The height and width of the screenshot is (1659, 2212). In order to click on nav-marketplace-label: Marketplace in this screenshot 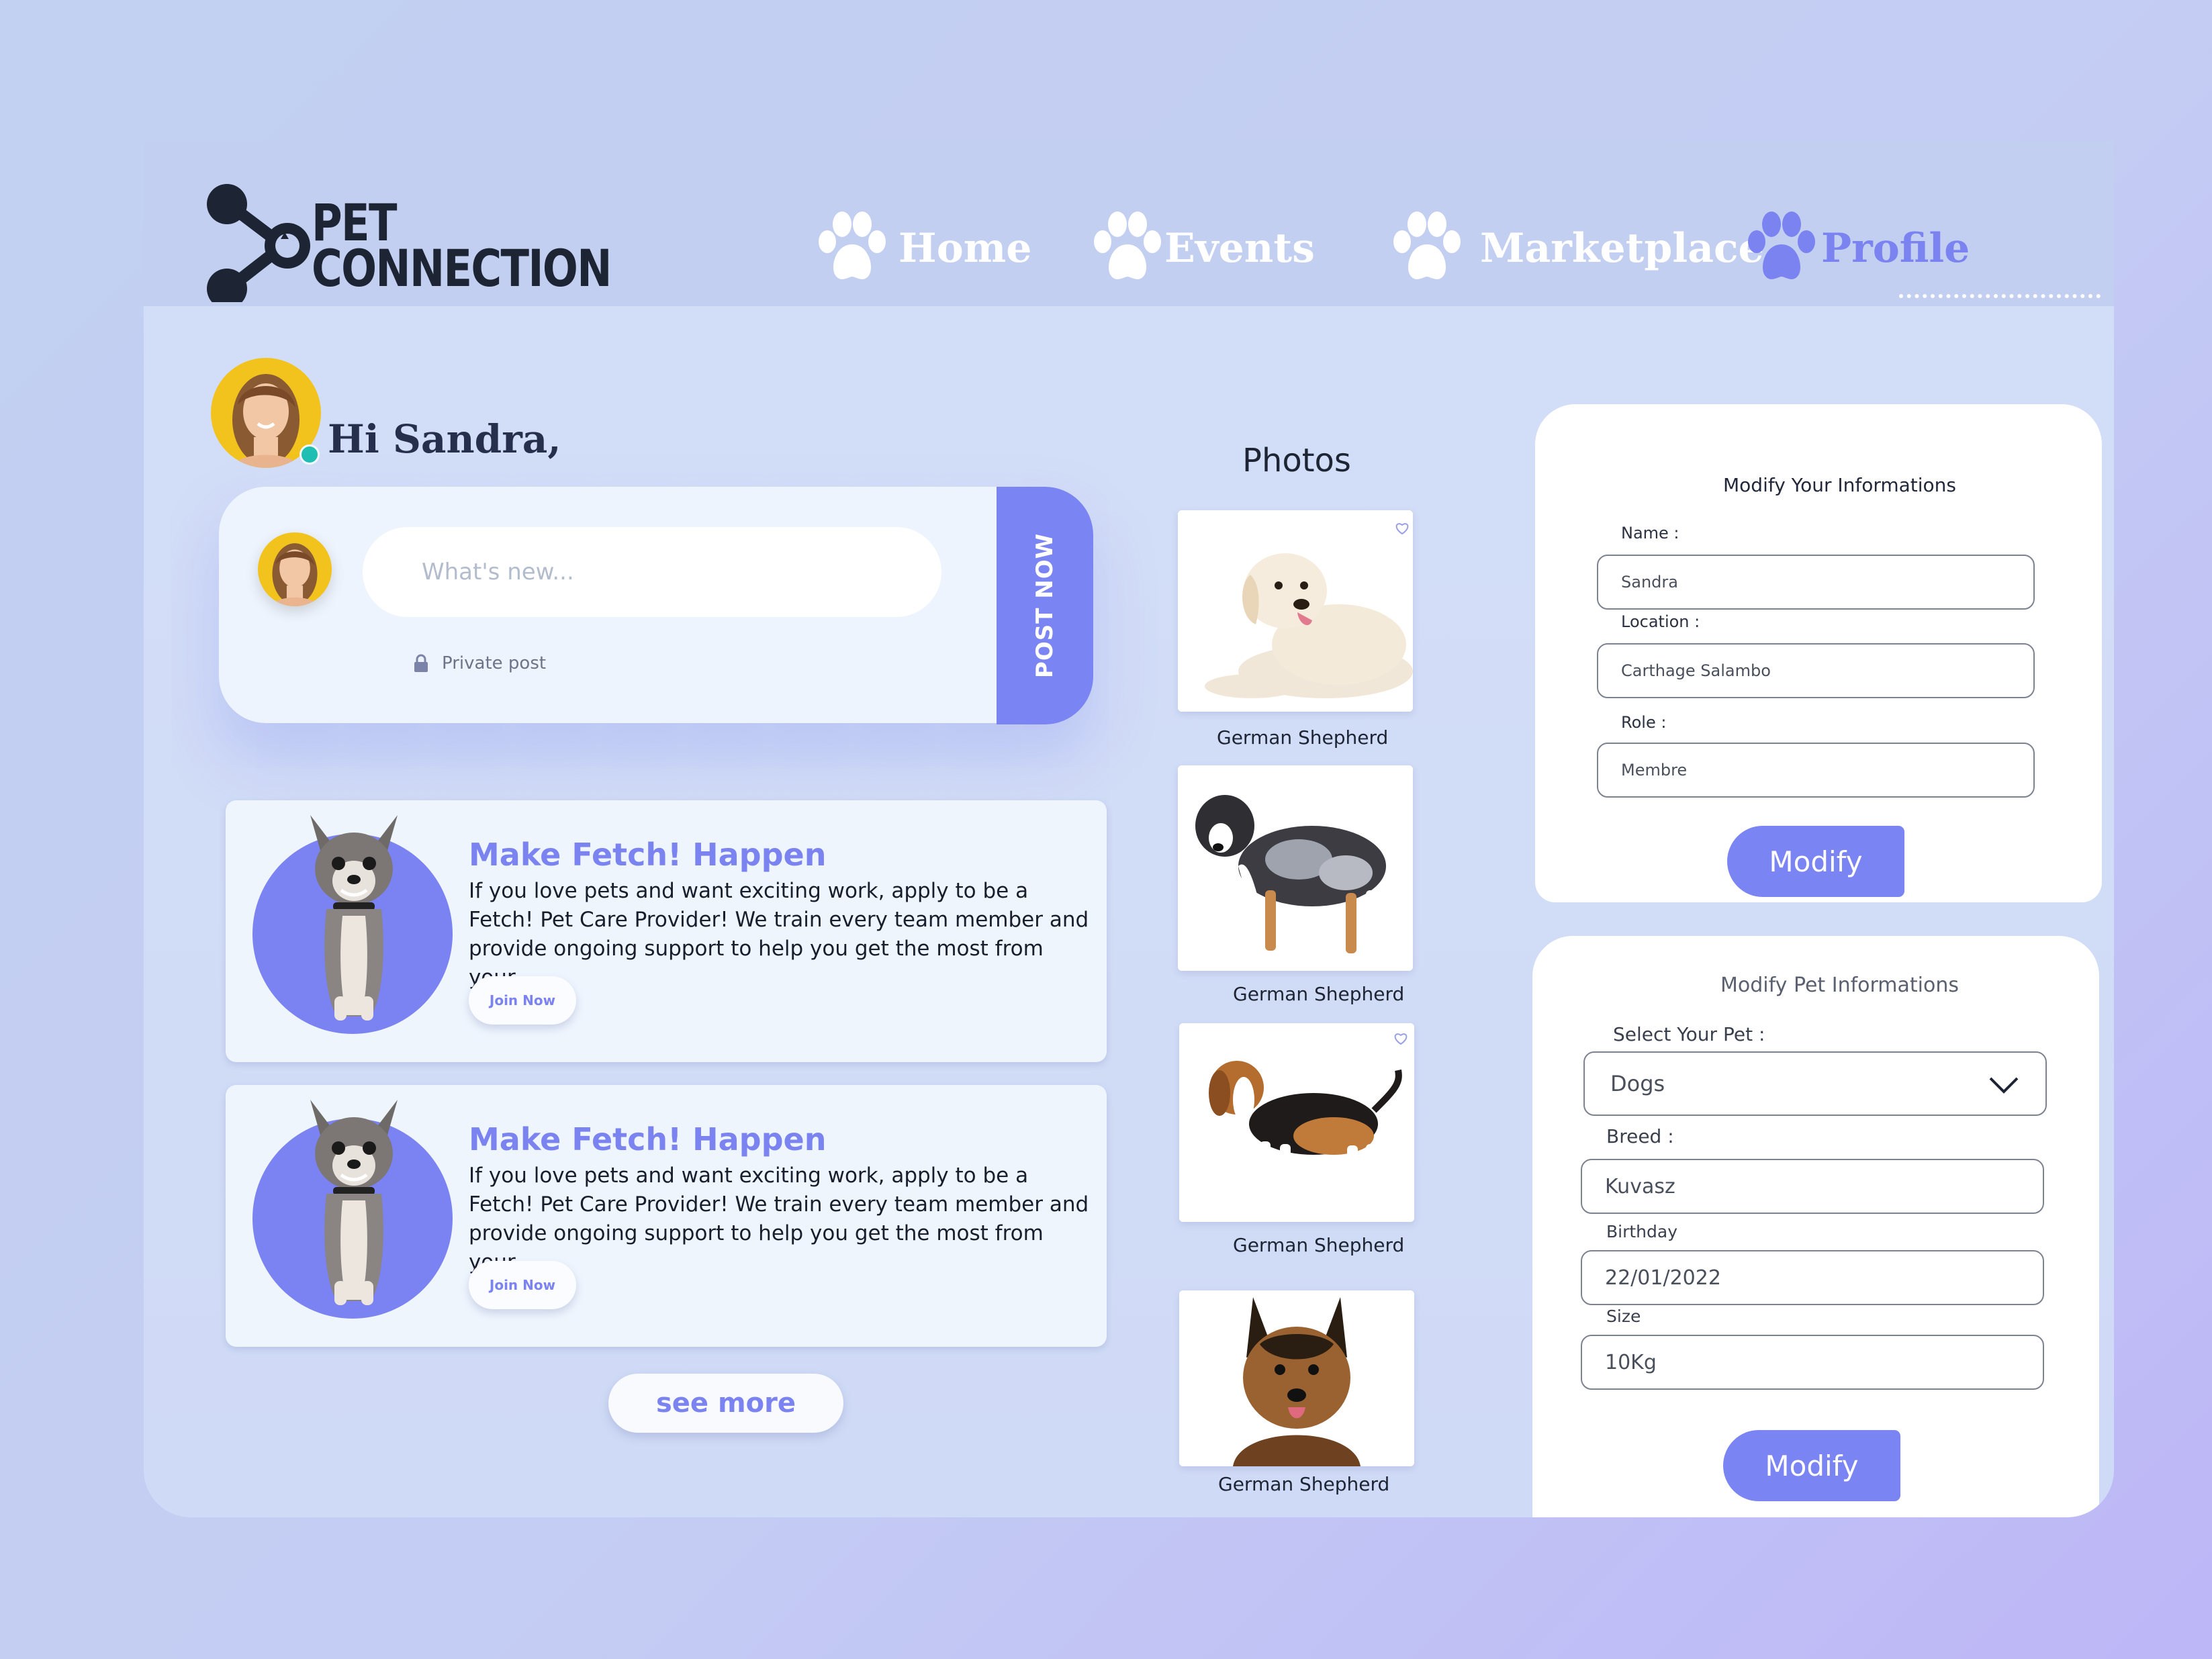, I will do `click(1622, 248)`.